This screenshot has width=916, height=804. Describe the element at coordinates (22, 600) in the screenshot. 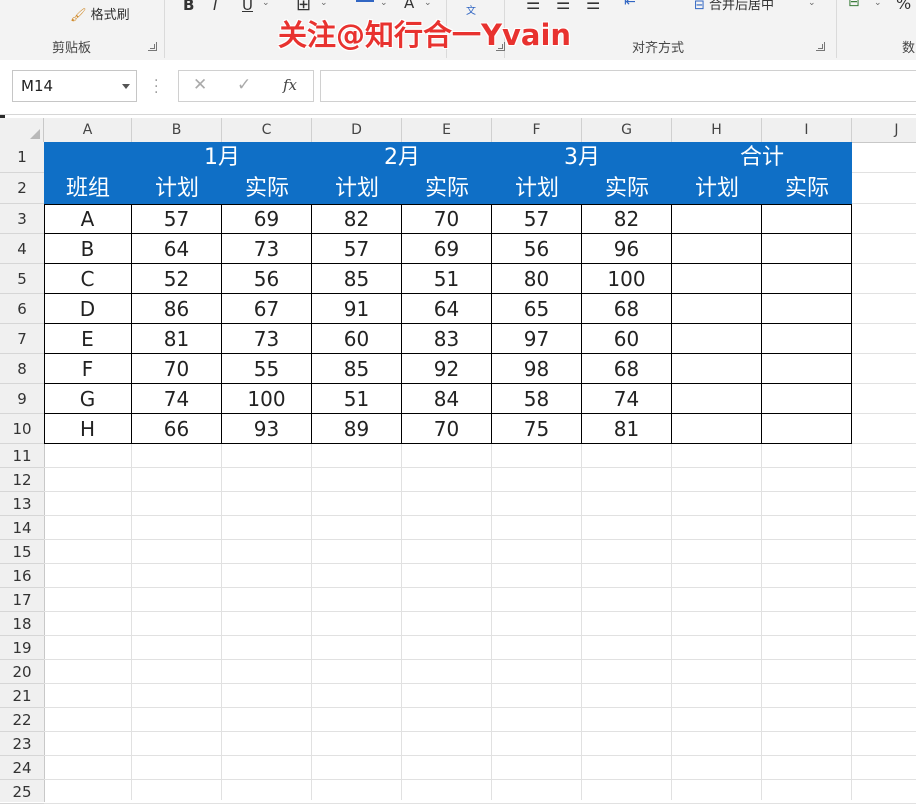

I see `row-header-17: 17` at that location.